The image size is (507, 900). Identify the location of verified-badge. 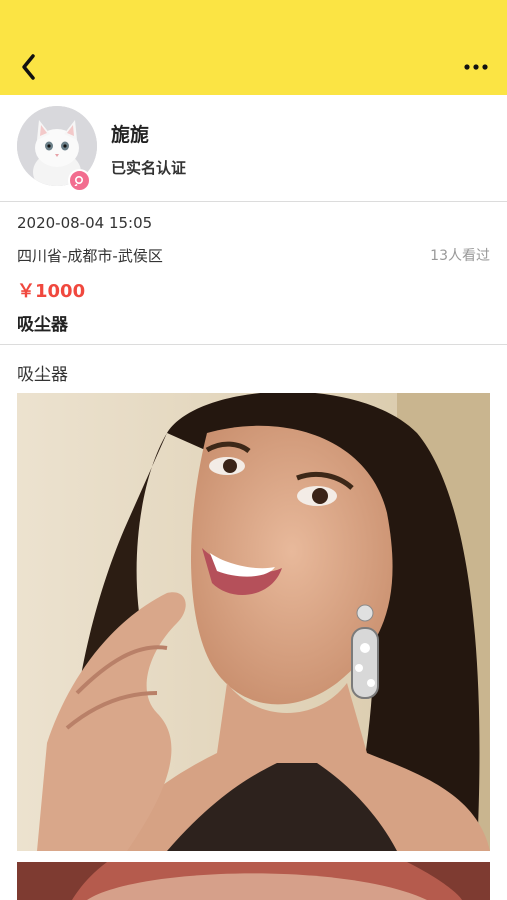
(79, 180).